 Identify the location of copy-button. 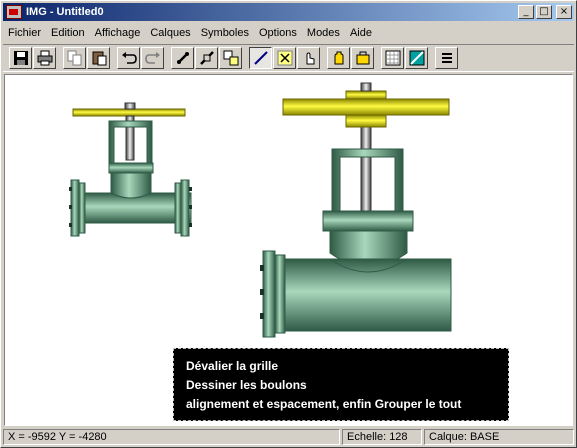
(74, 58).